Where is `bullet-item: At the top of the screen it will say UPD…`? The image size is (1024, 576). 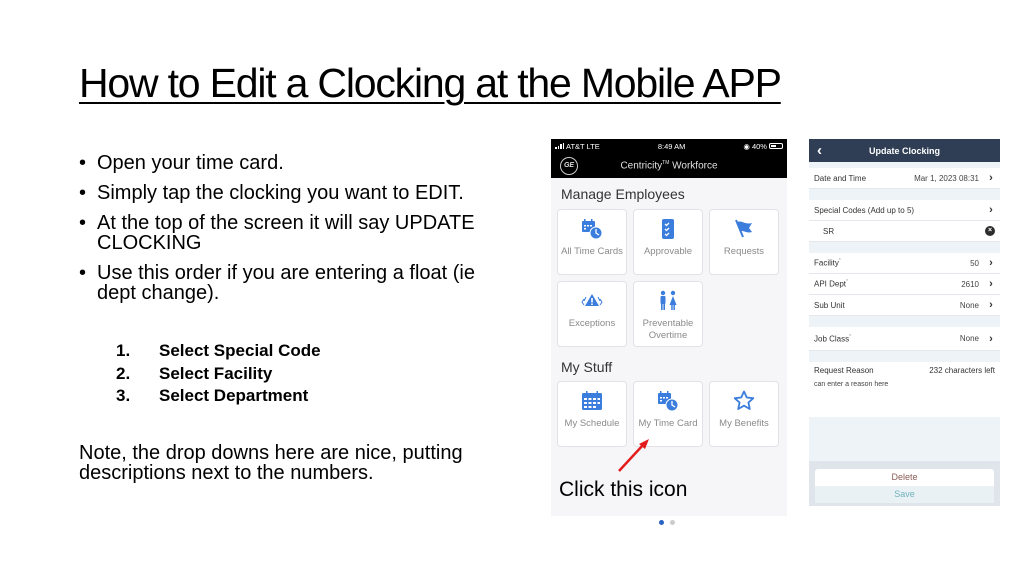
bullet-item: At the top of the screen it will say UPD… is located at coordinates (299, 233).